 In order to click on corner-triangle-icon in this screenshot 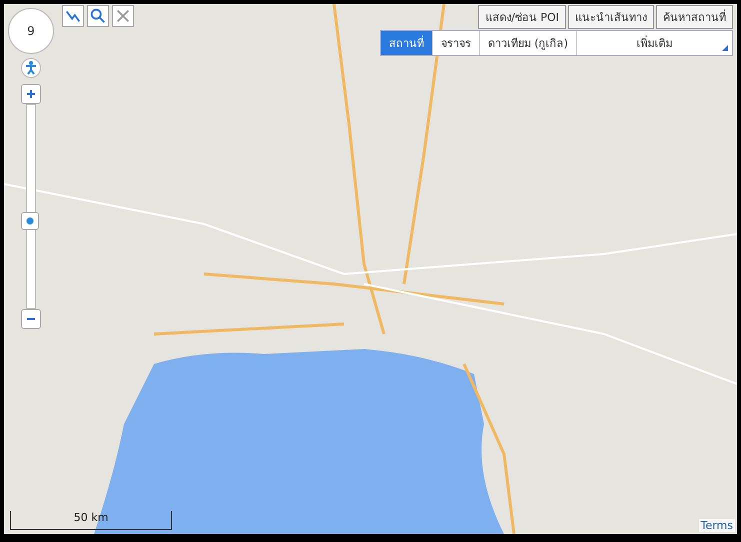, I will do `click(725, 48)`.